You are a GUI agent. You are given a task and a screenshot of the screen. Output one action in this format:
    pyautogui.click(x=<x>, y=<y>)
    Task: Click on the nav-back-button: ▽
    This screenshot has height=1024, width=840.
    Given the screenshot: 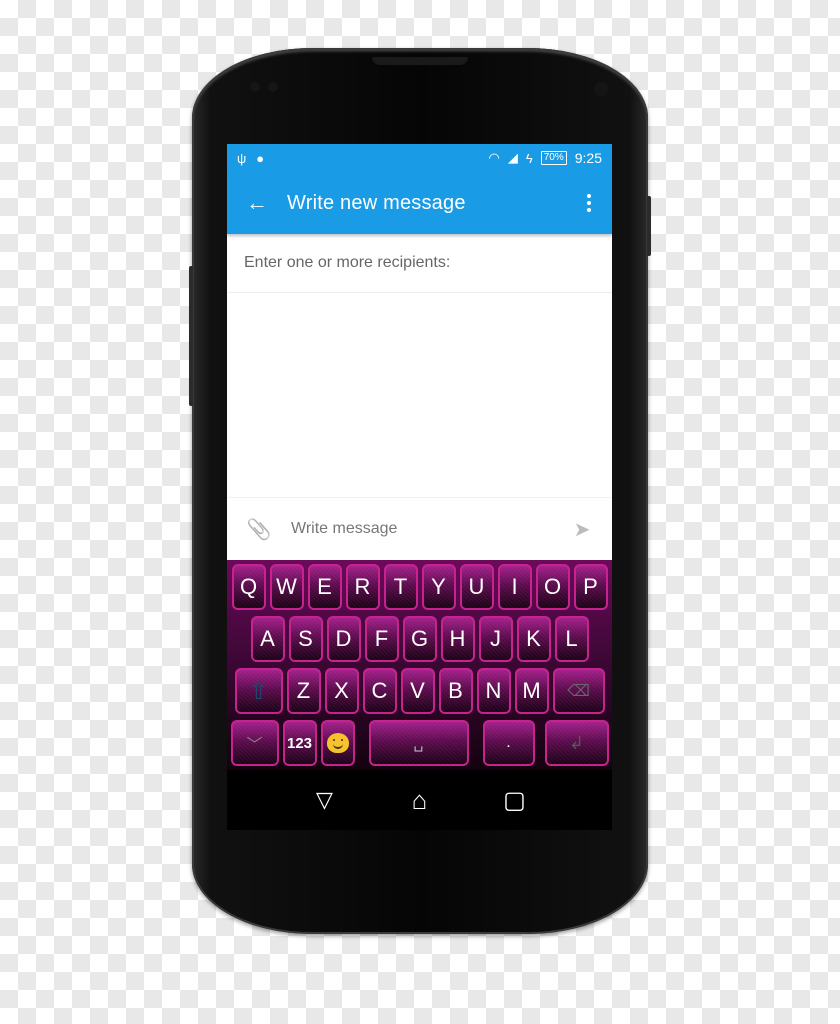 What is the action you would take?
    pyautogui.click(x=325, y=800)
    